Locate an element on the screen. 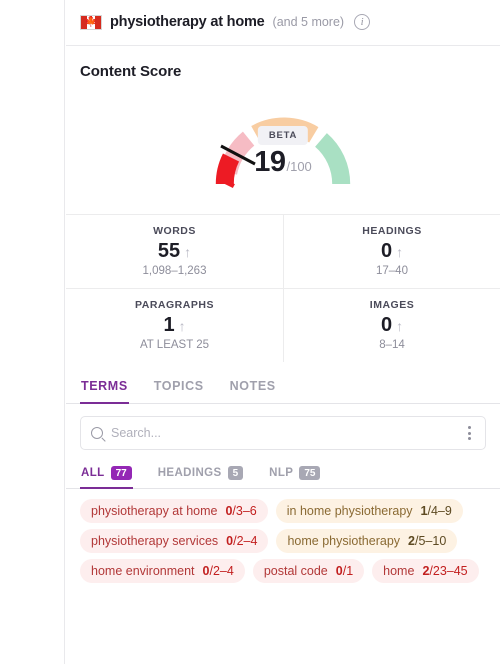 The image size is (500, 664). score-display: 19 /100 is located at coordinates (283, 162).